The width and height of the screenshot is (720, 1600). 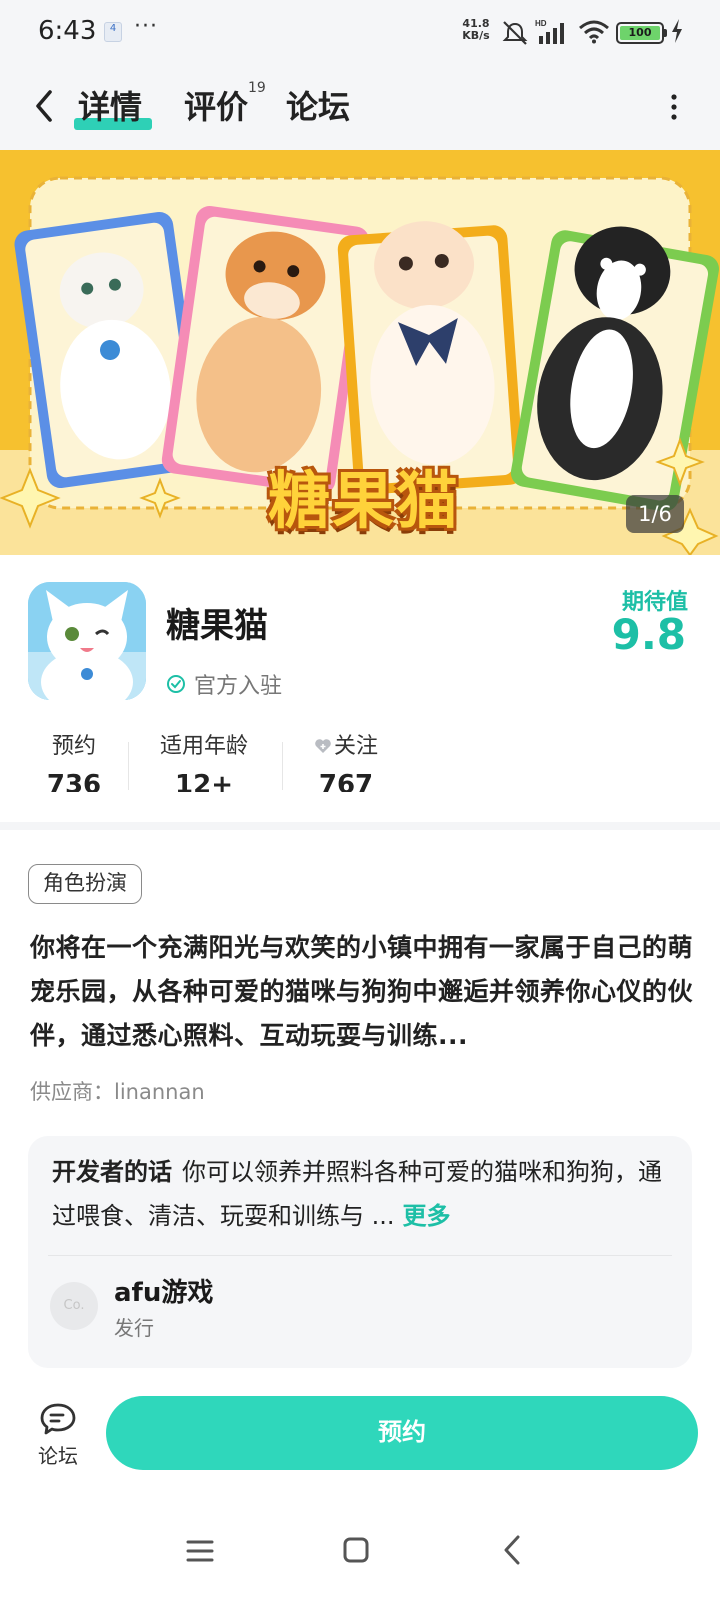 I want to click on charging-icon, so click(x=677, y=31).